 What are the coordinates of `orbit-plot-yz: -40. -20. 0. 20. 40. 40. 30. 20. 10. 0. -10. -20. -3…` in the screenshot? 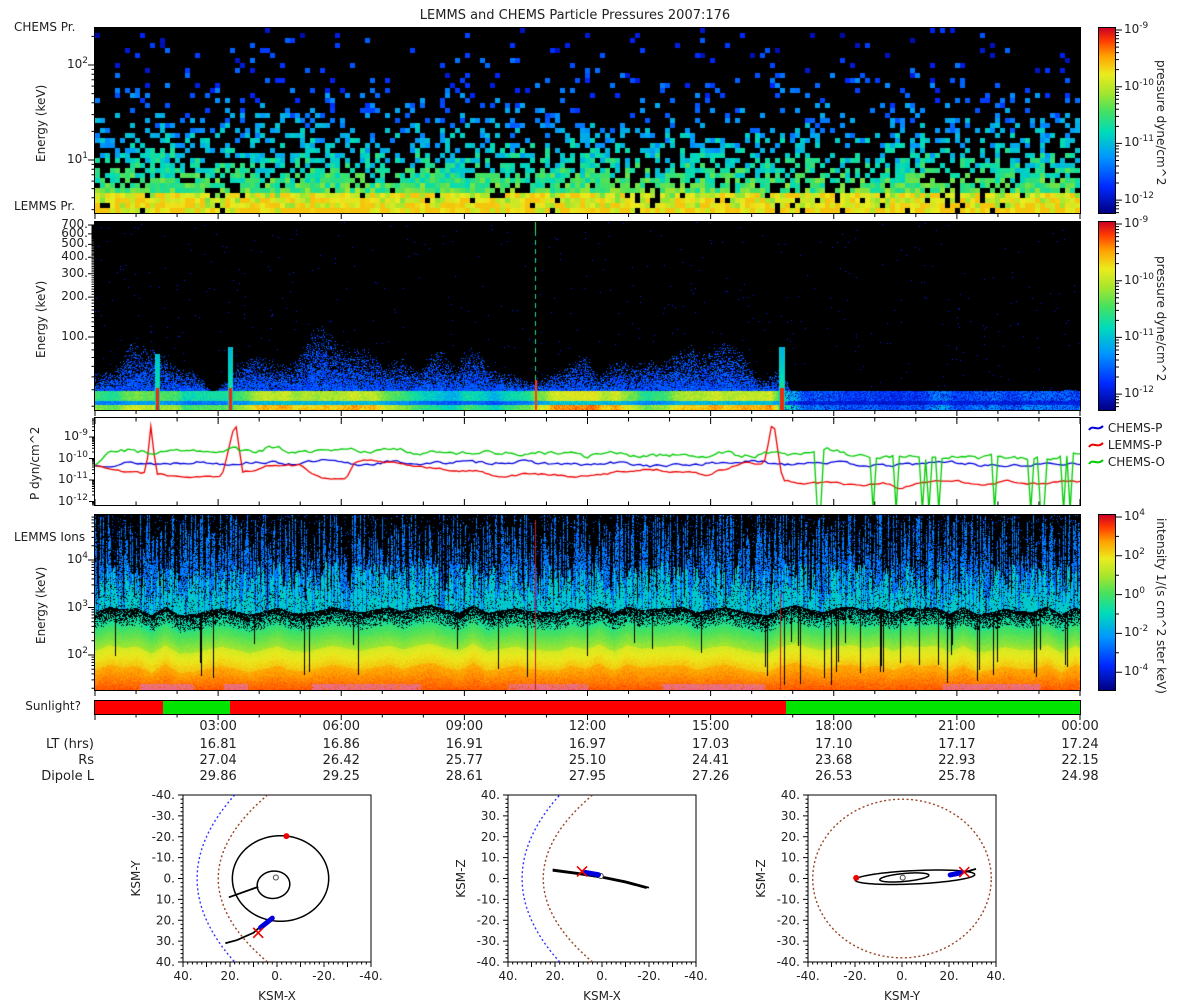 It's located at (880, 894).